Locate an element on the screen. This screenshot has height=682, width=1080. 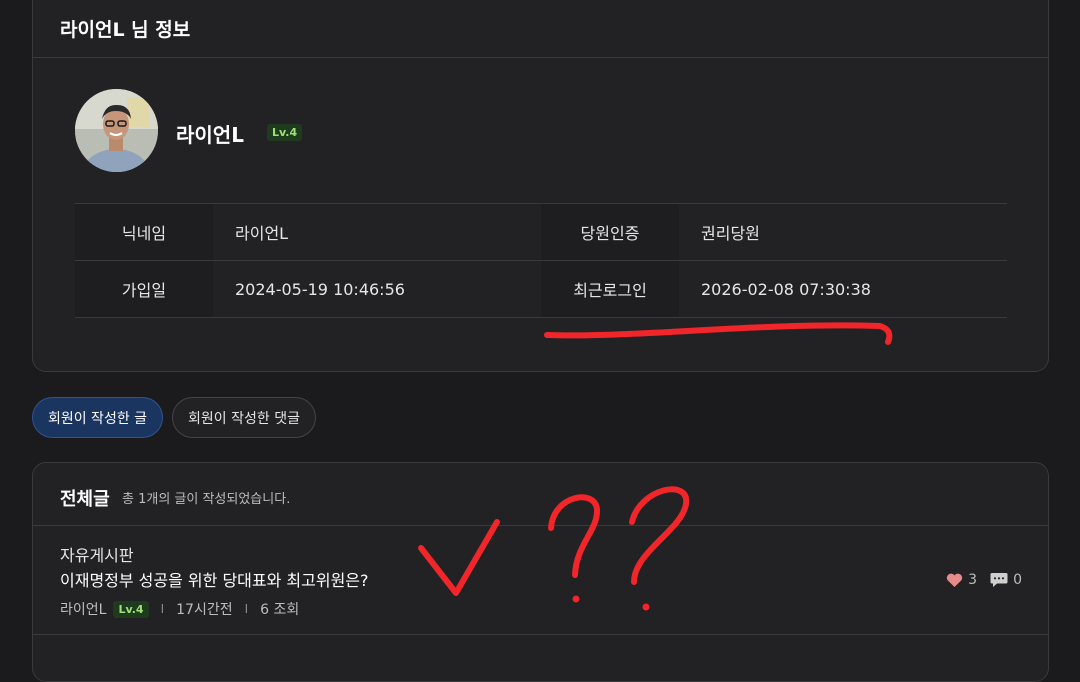
nickname-value: 라이언L is located at coordinates (377, 232).